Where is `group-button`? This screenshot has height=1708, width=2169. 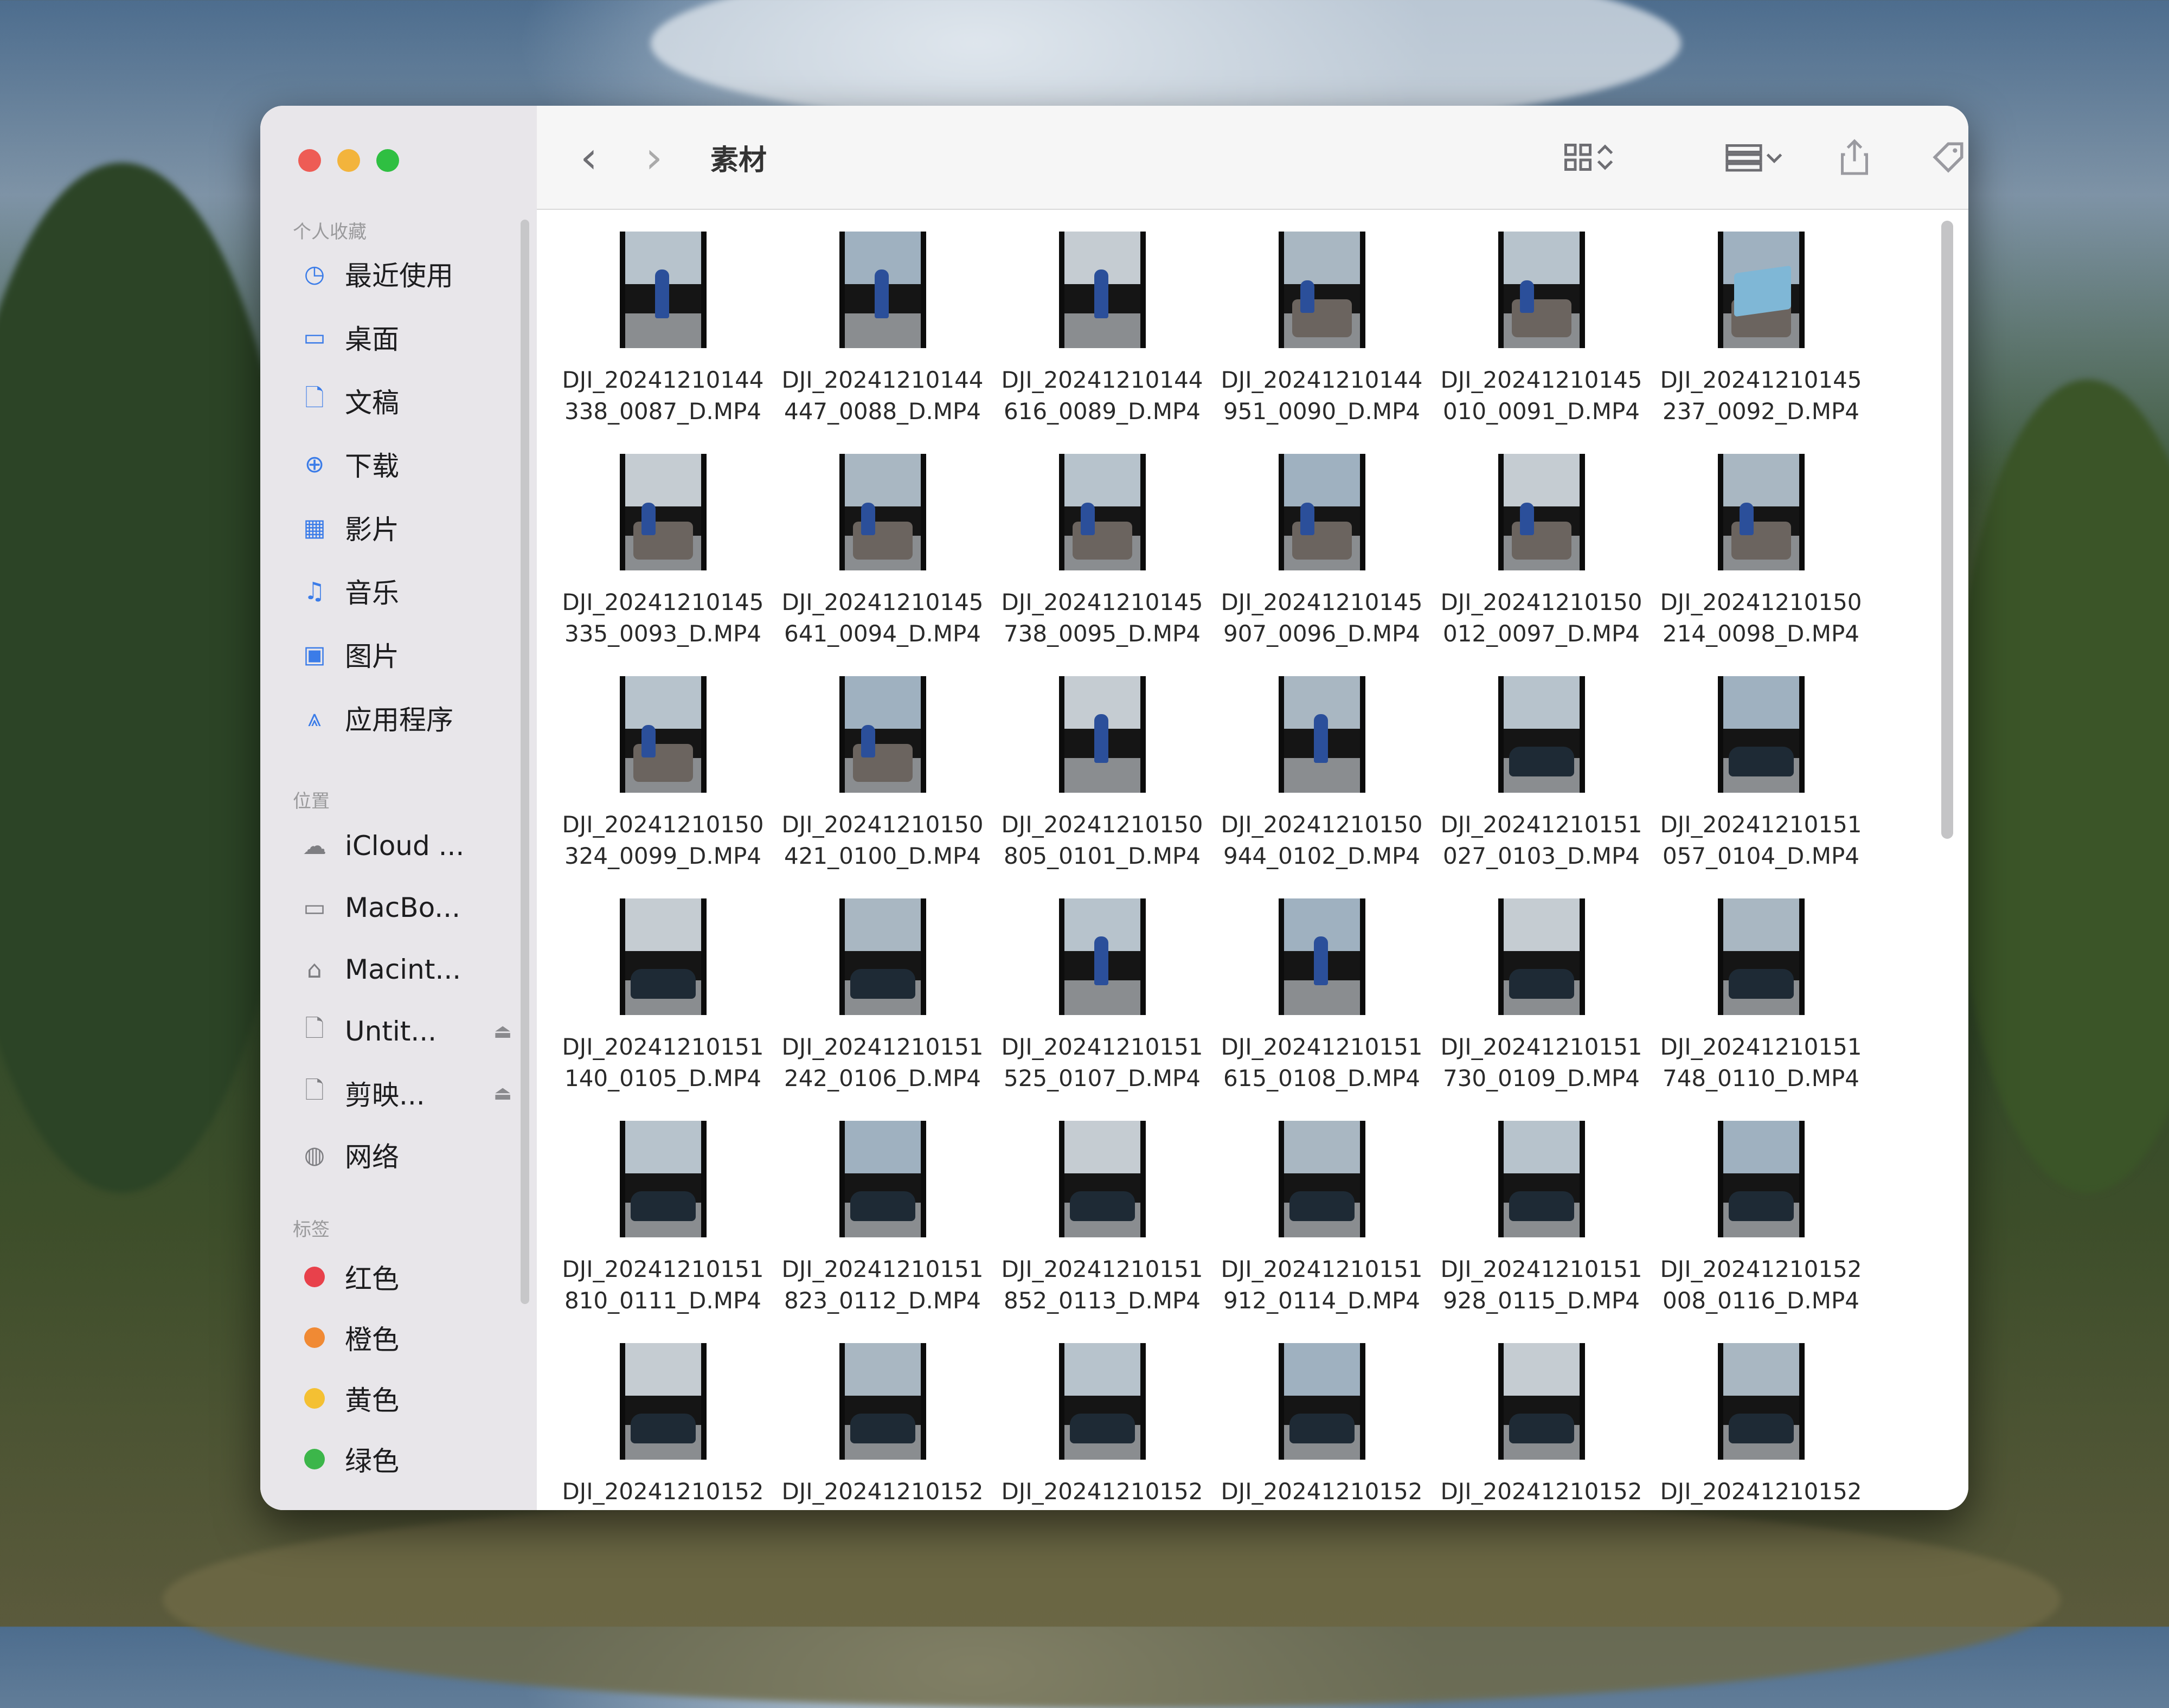
group-button is located at coordinates (1755, 157).